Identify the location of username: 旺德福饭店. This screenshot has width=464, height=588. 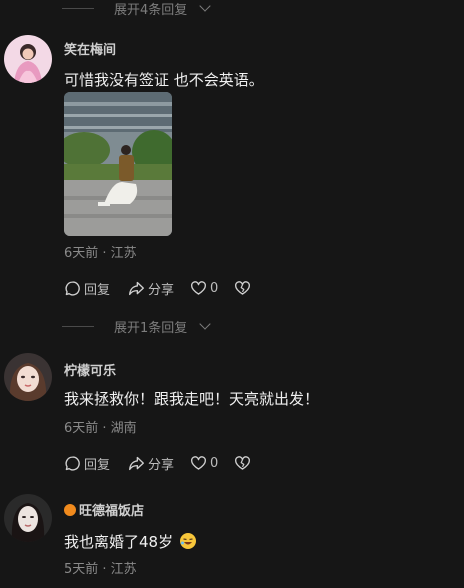
(112, 511).